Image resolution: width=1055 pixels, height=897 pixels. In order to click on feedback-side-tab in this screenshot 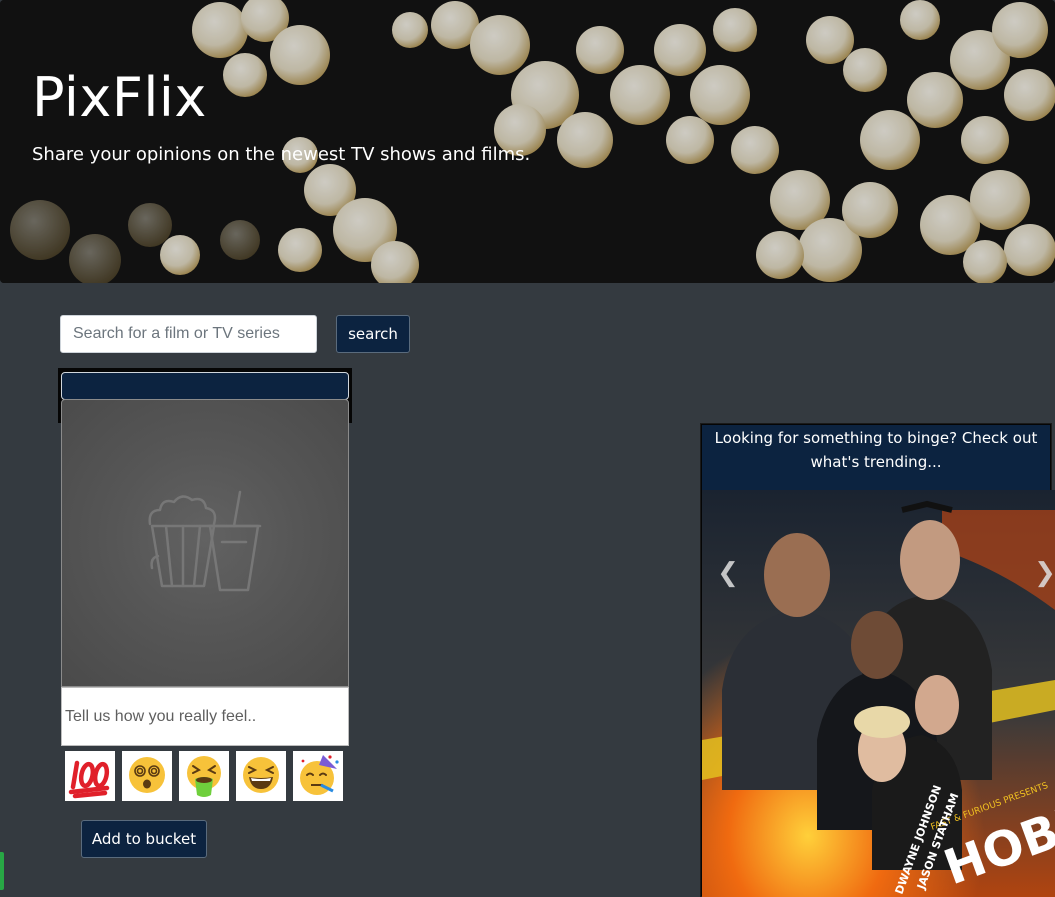, I will do `click(2, 871)`.